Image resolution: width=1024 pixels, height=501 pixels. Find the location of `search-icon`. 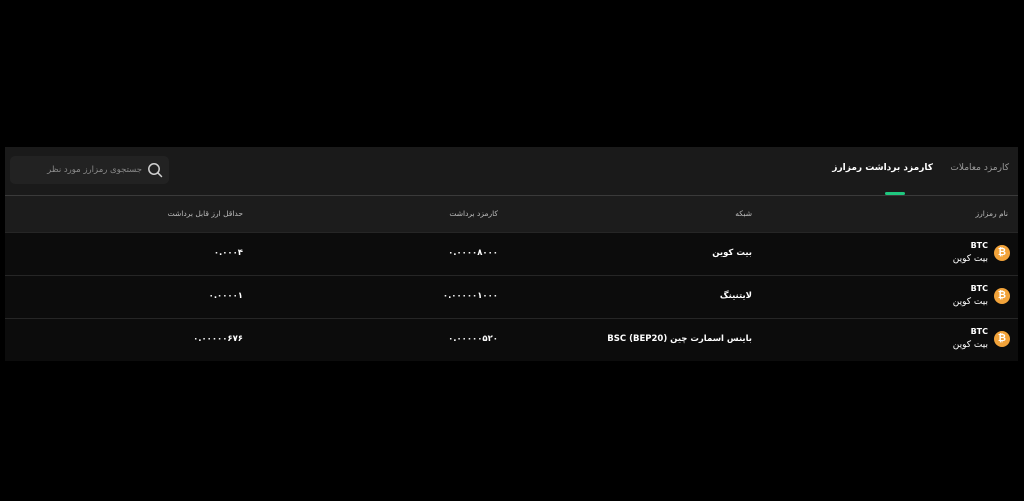

search-icon is located at coordinates (155, 170).